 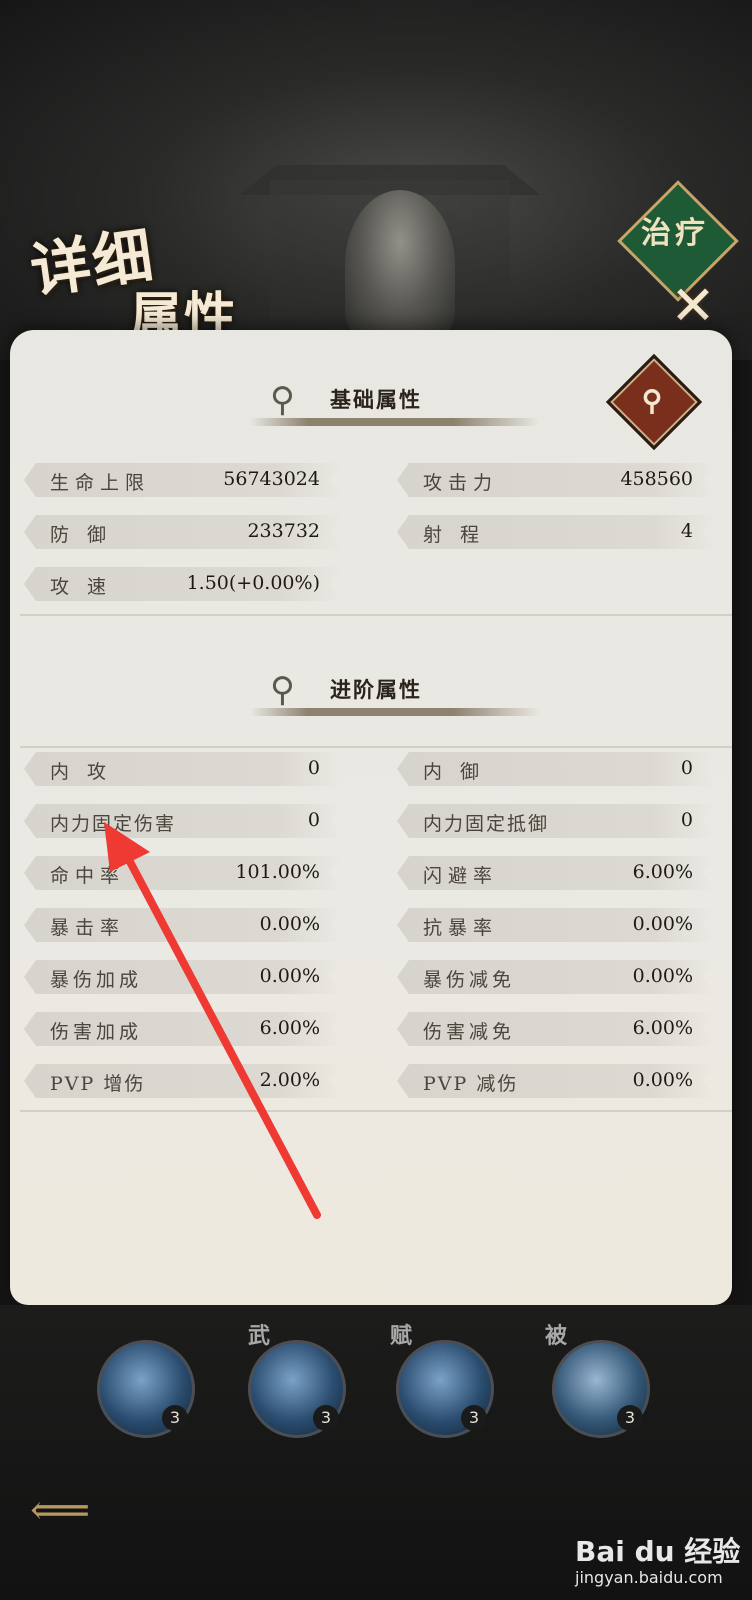 I want to click on stat-inner-defense: 内 御 0, so click(x=556, y=769).